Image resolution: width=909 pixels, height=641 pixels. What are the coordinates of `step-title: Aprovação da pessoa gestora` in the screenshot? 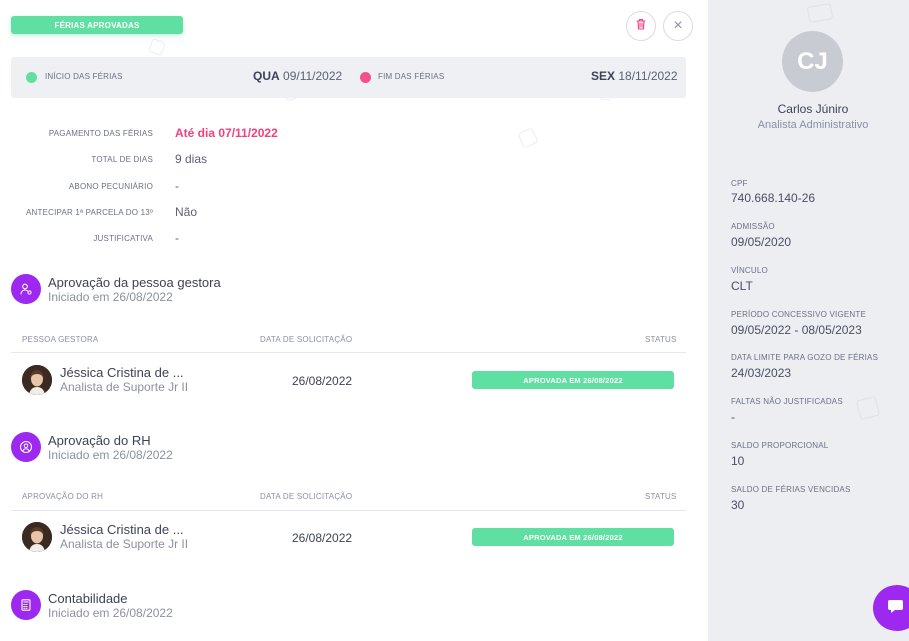 It's located at (134, 282).